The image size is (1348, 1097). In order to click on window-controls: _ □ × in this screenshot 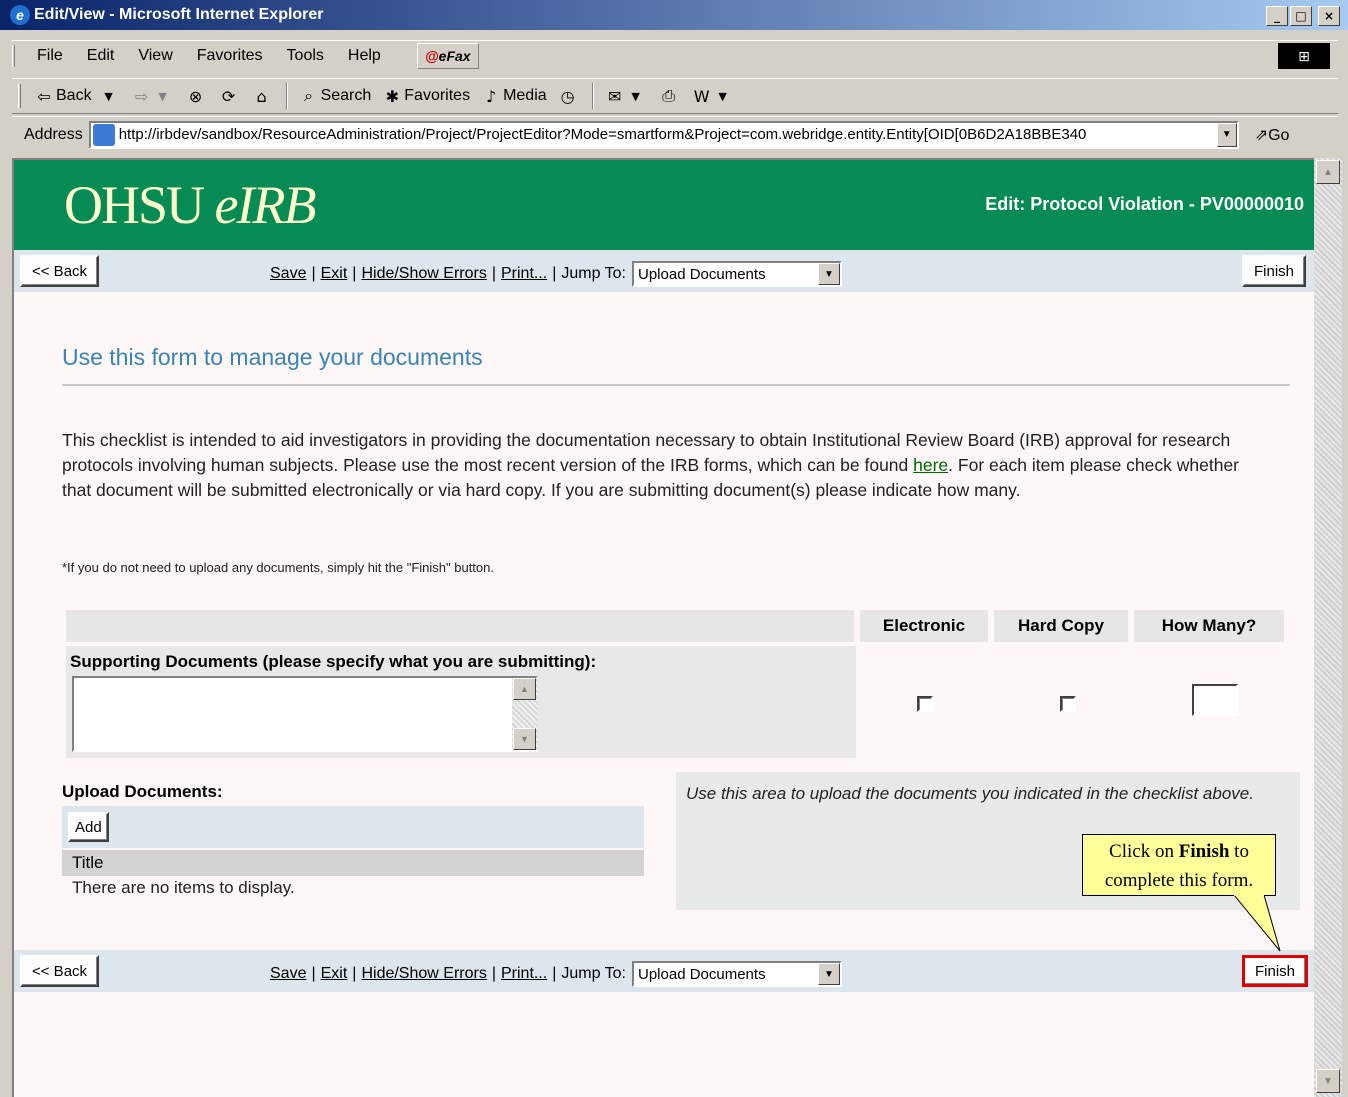, I will do `click(1303, 16)`.